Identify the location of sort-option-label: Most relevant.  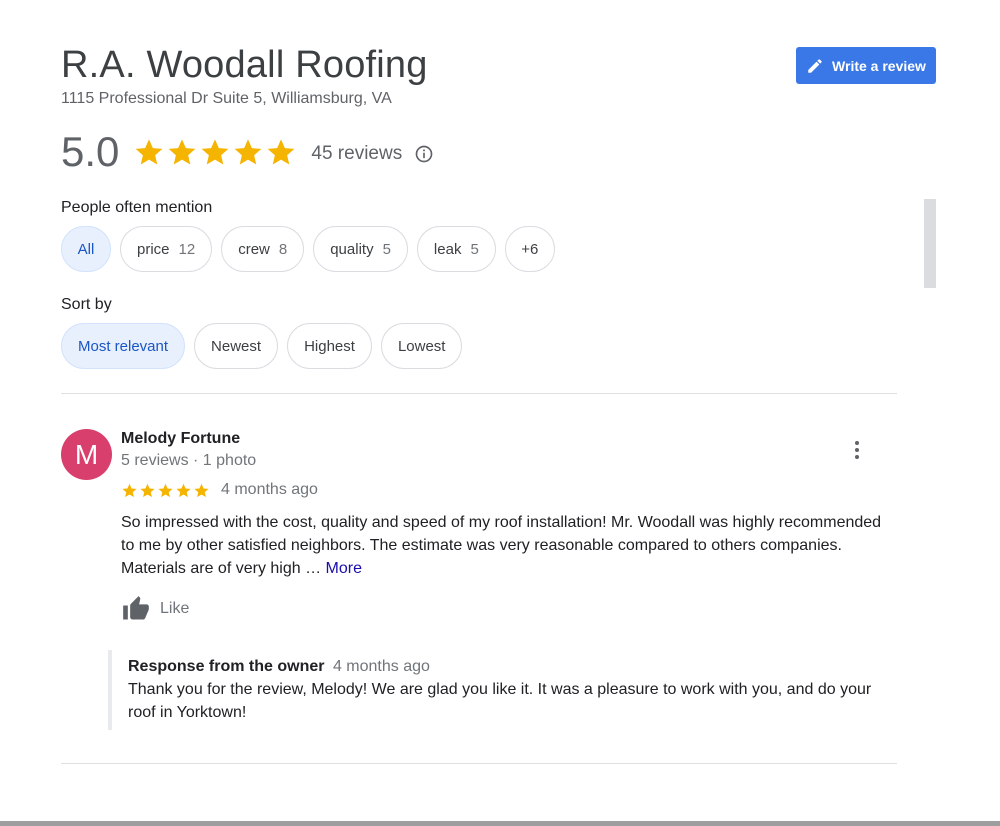
(123, 346).